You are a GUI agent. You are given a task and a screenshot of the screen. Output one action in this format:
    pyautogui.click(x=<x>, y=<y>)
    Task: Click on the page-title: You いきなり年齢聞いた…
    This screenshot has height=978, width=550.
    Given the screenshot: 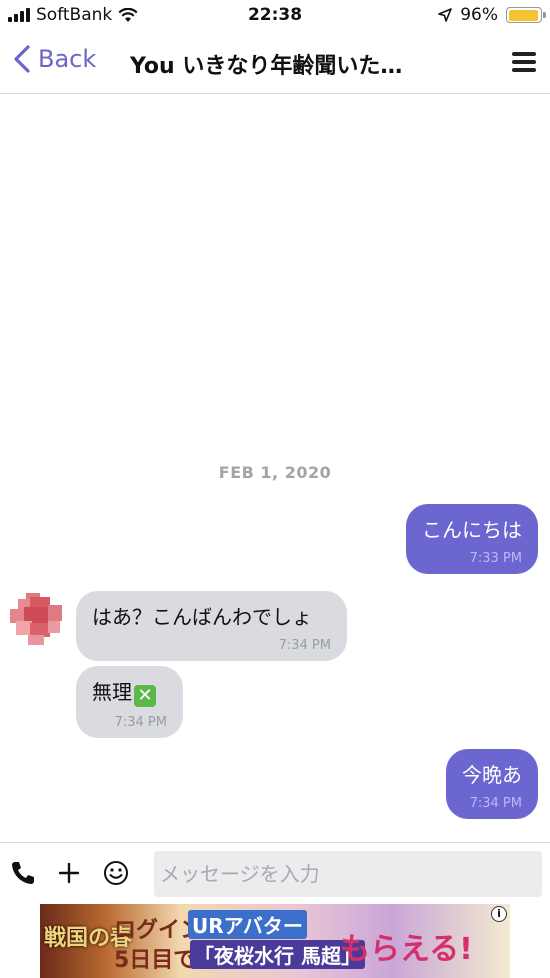 What is the action you would take?
    pyautogui.click(x=266, y=66)
    